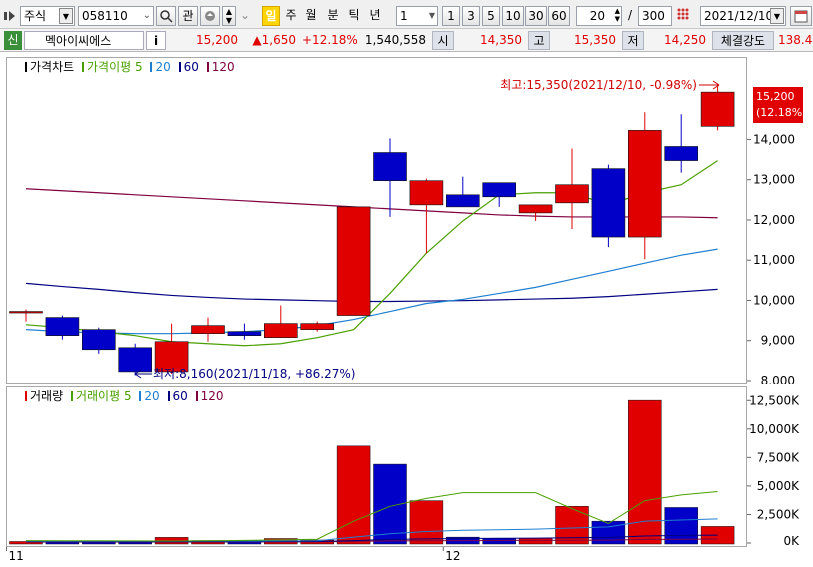  What do you see at coordinates (16, 556) in the screenshot?
I see `x-axis-label: 11` at bounding box center [16, 556].